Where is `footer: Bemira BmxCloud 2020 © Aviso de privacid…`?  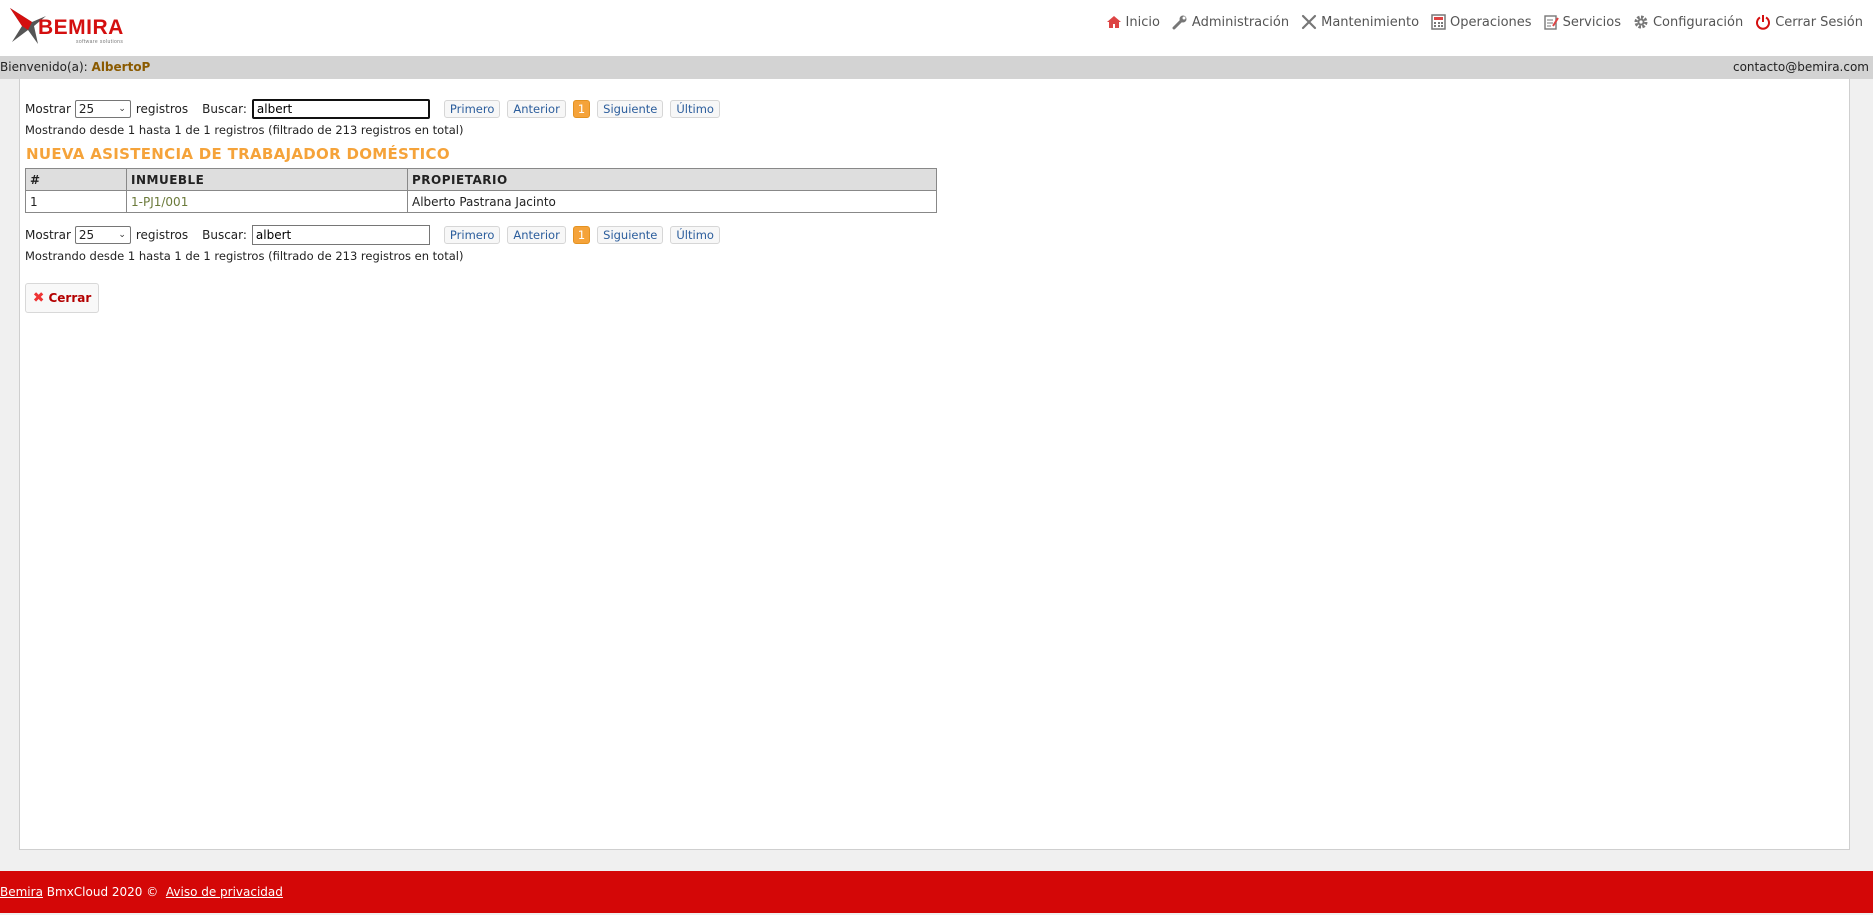
footer: Bemira BmxCloud 2020 © Aviso de privacid… is located at coordinates (936, 892).